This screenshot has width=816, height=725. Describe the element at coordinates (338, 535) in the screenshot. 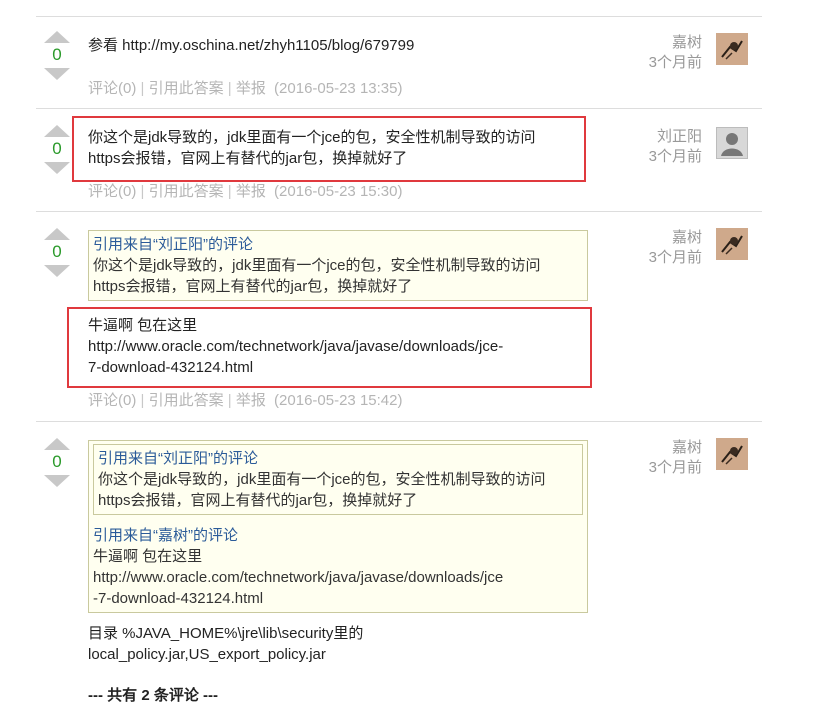

I see `quote-header-link: 引用来自“嘉树”的评论` at that location.